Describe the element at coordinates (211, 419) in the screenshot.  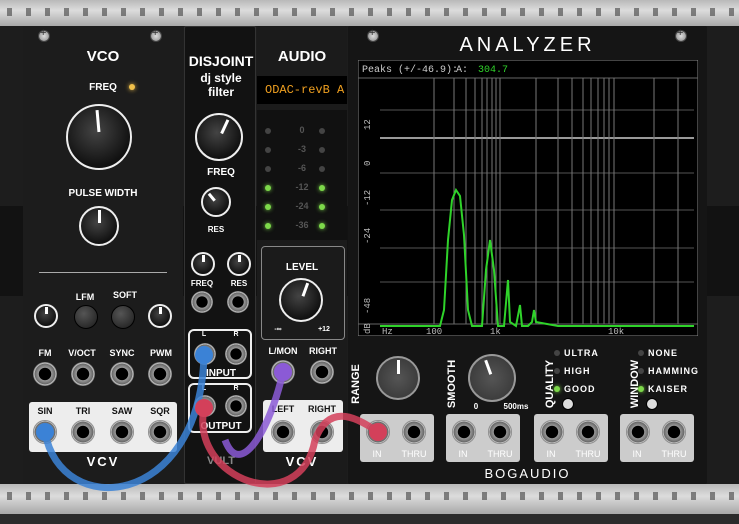
I see `patch-cables` at that location.